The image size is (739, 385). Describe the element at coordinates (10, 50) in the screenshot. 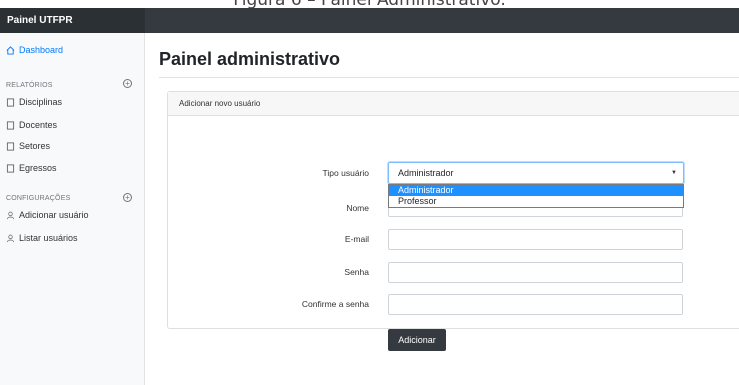

I see `home-icon` at that location.